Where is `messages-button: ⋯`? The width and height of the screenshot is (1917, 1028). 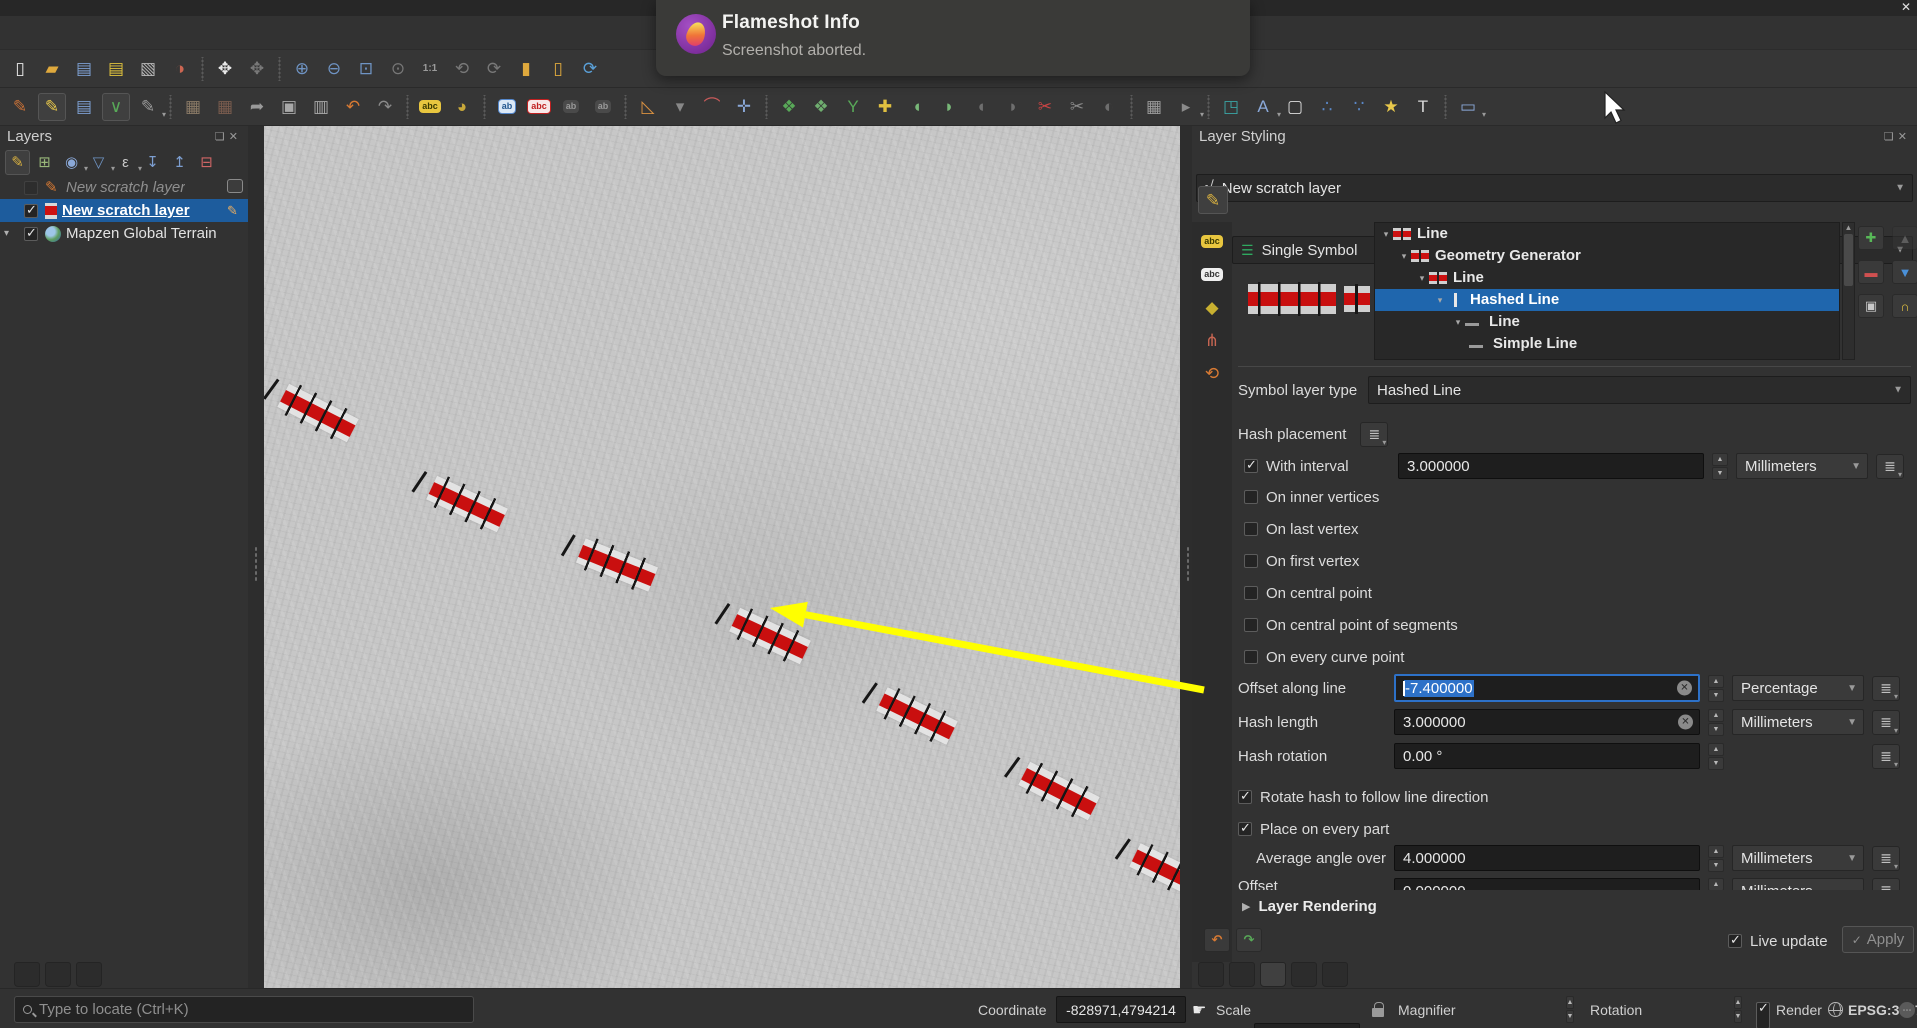 messages-button: ⋯ is located at coordinates (1907, 1009).